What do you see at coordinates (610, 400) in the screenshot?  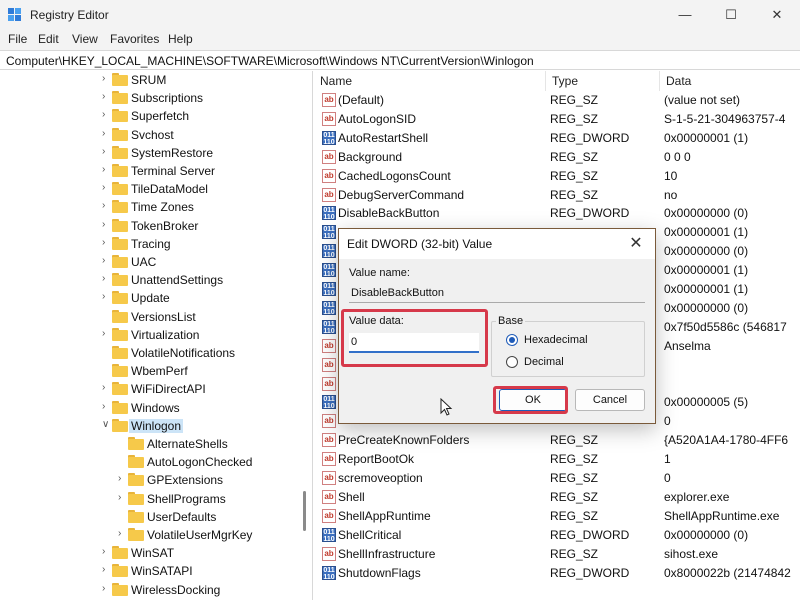 I see `cancel-button: Cancel` at bounding box center [610, 400].